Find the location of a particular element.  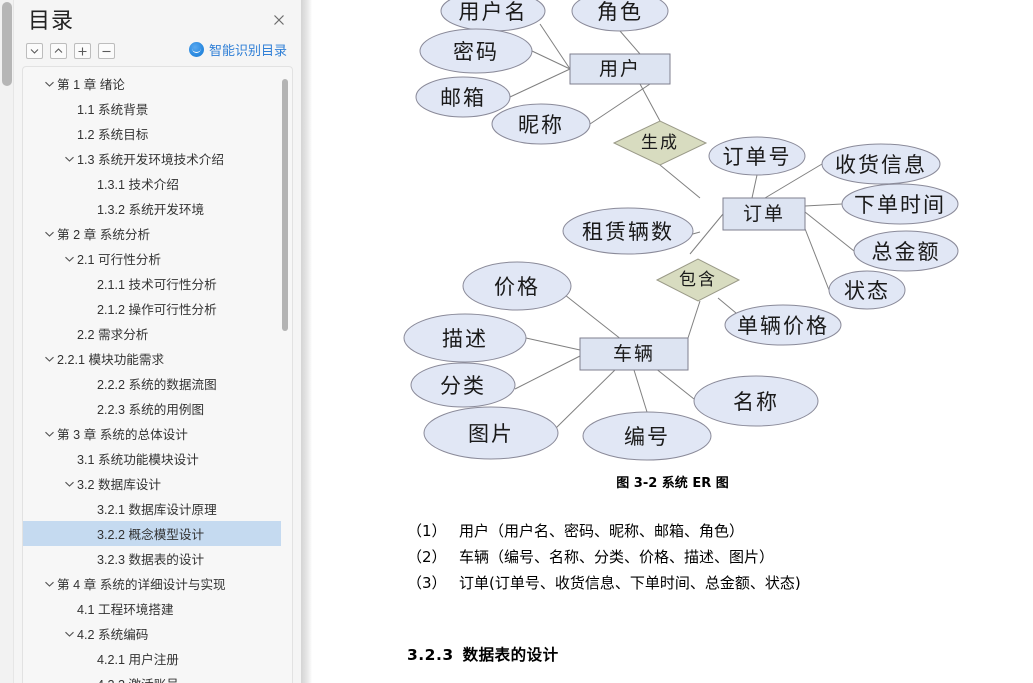

chevron-up-icon is located at coordinates (58, 50).